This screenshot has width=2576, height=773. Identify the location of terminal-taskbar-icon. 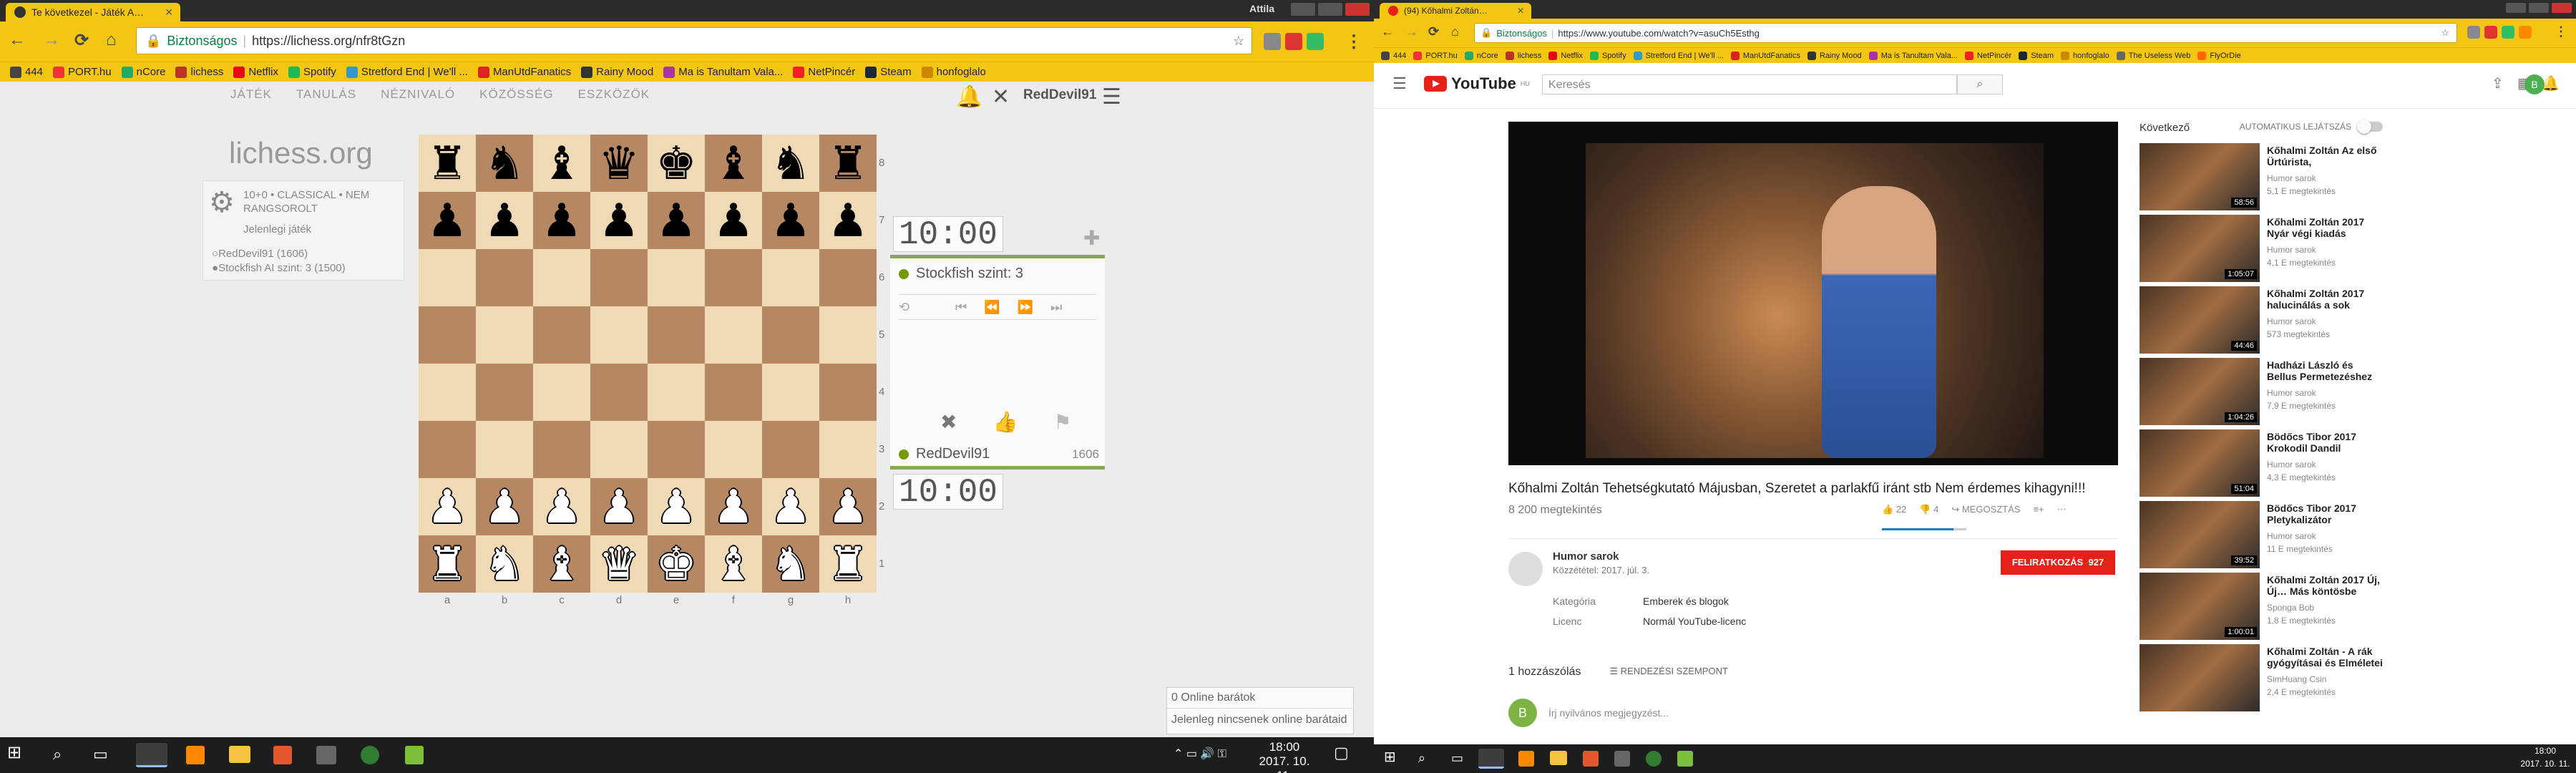
(326, 755).